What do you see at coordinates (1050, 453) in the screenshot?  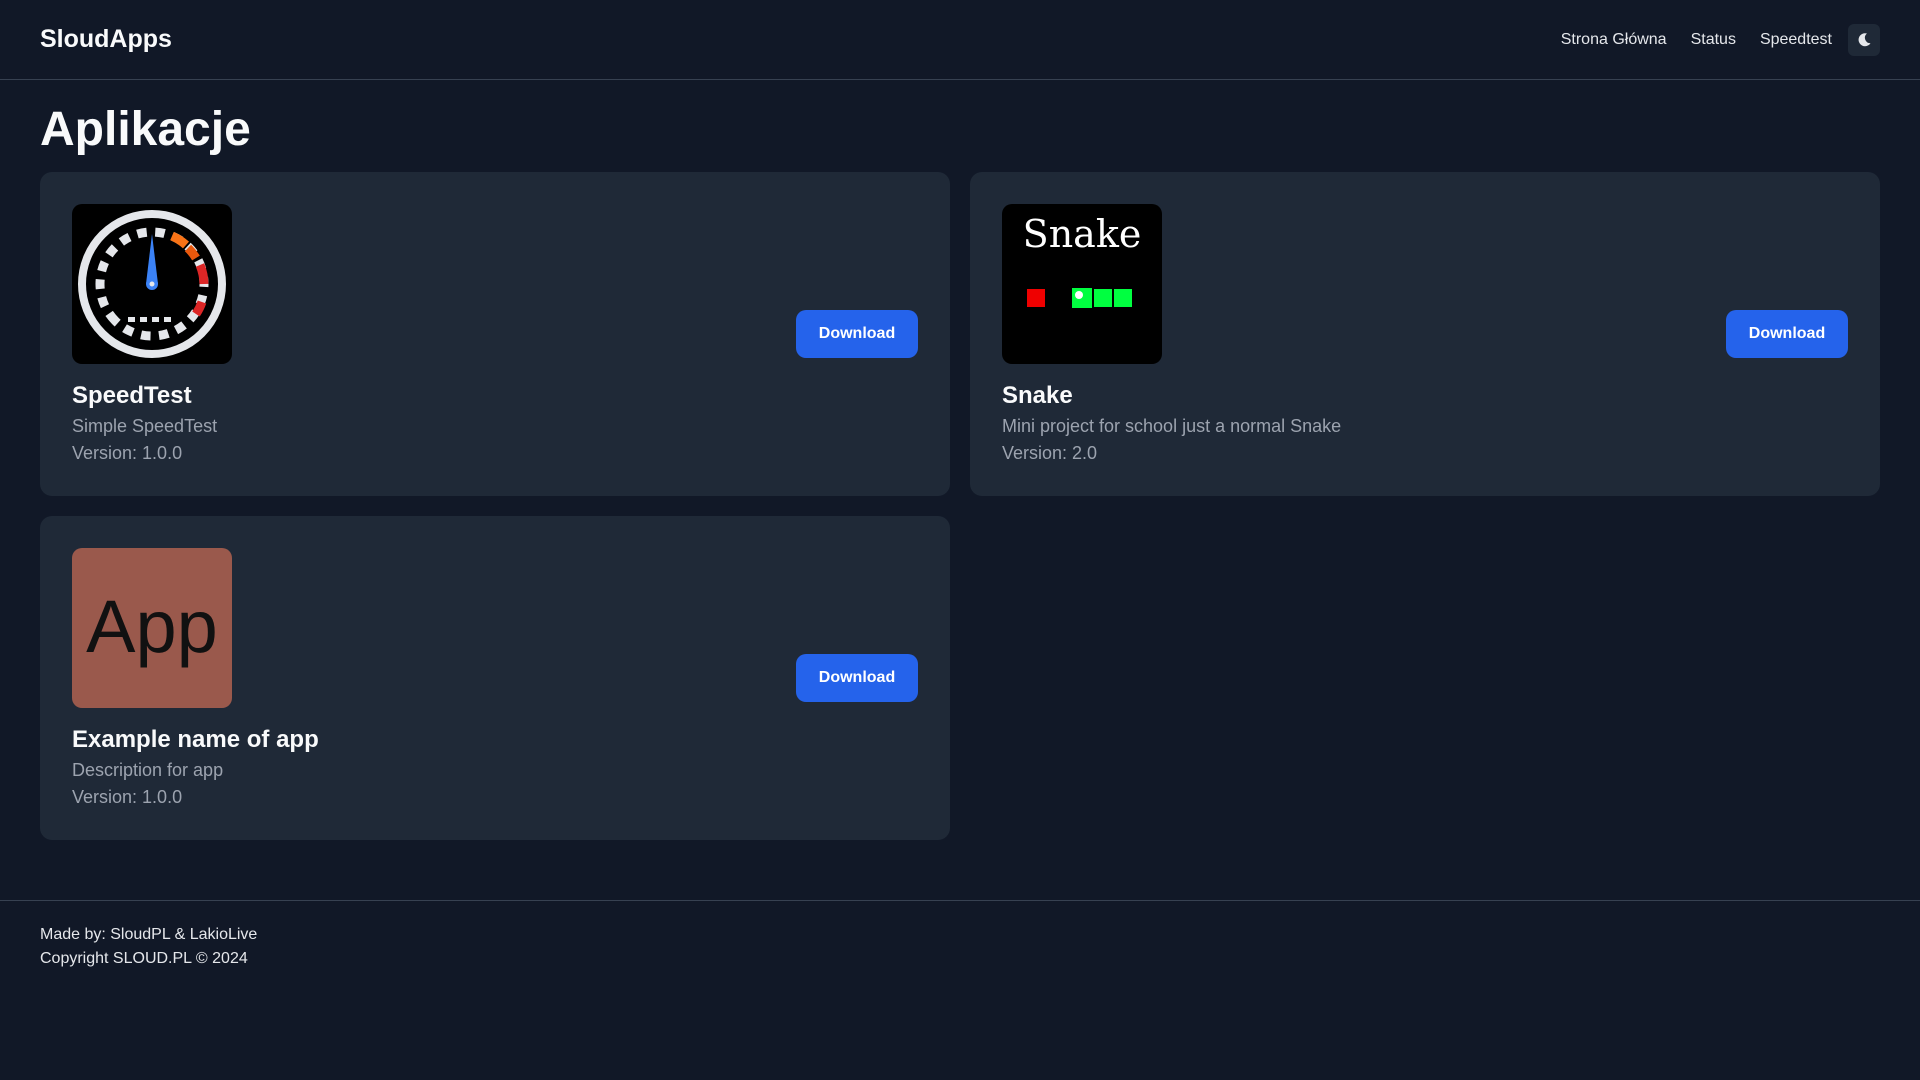 I see `app-version: Version: 2.0` at bounding box center [1050, 453].